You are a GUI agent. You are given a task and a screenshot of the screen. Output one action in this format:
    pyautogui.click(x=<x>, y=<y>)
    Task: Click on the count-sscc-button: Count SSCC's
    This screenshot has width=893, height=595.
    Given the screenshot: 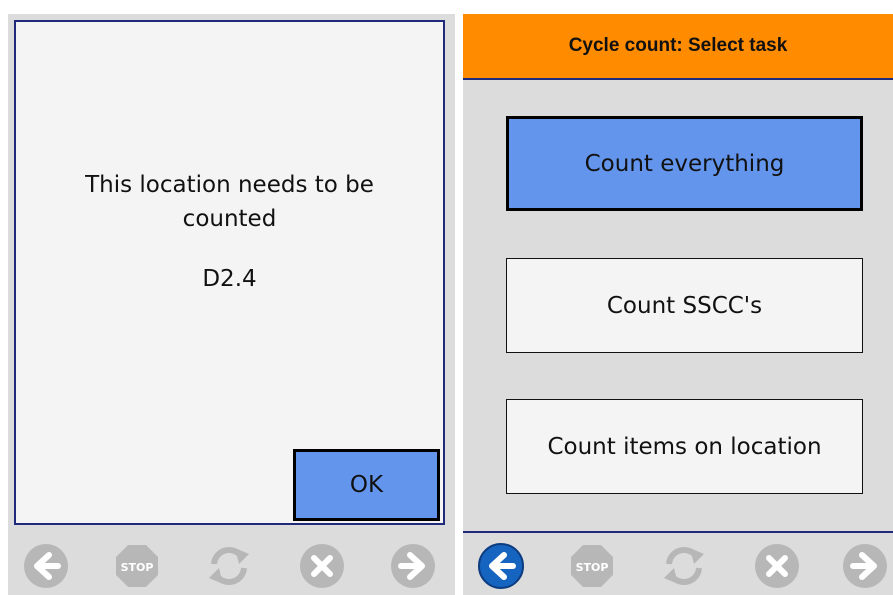 What is the action you would take?
    pyautogui.click(x=684, y=305)
    